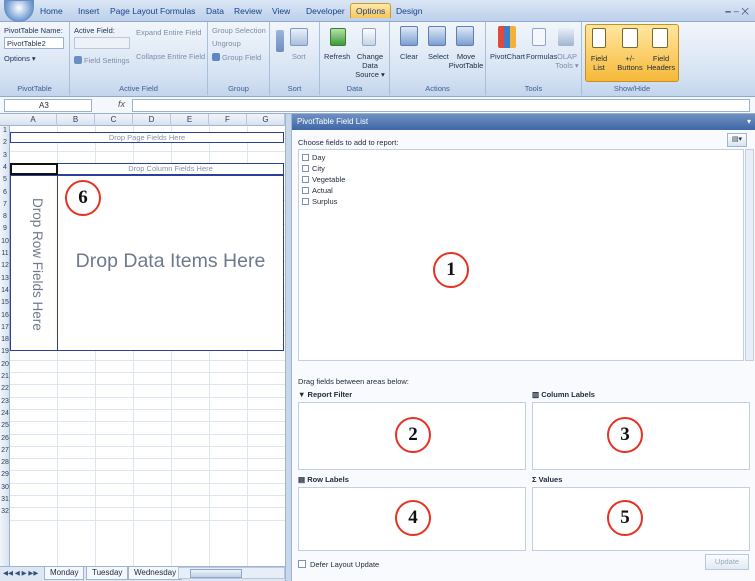  I want to click on column-header-c: C, so click(114, 120).